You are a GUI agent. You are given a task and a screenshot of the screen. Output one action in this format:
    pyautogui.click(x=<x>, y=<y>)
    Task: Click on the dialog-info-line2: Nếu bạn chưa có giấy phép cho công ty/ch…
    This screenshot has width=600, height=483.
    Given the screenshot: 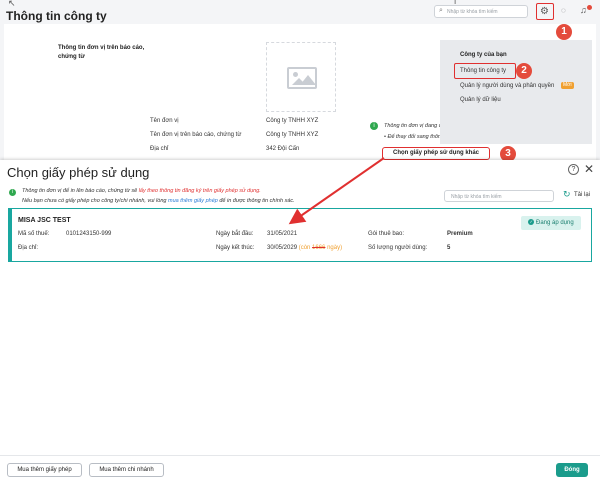 What is the action you would take?
    pyautogui.click(x=158, y=201)
    